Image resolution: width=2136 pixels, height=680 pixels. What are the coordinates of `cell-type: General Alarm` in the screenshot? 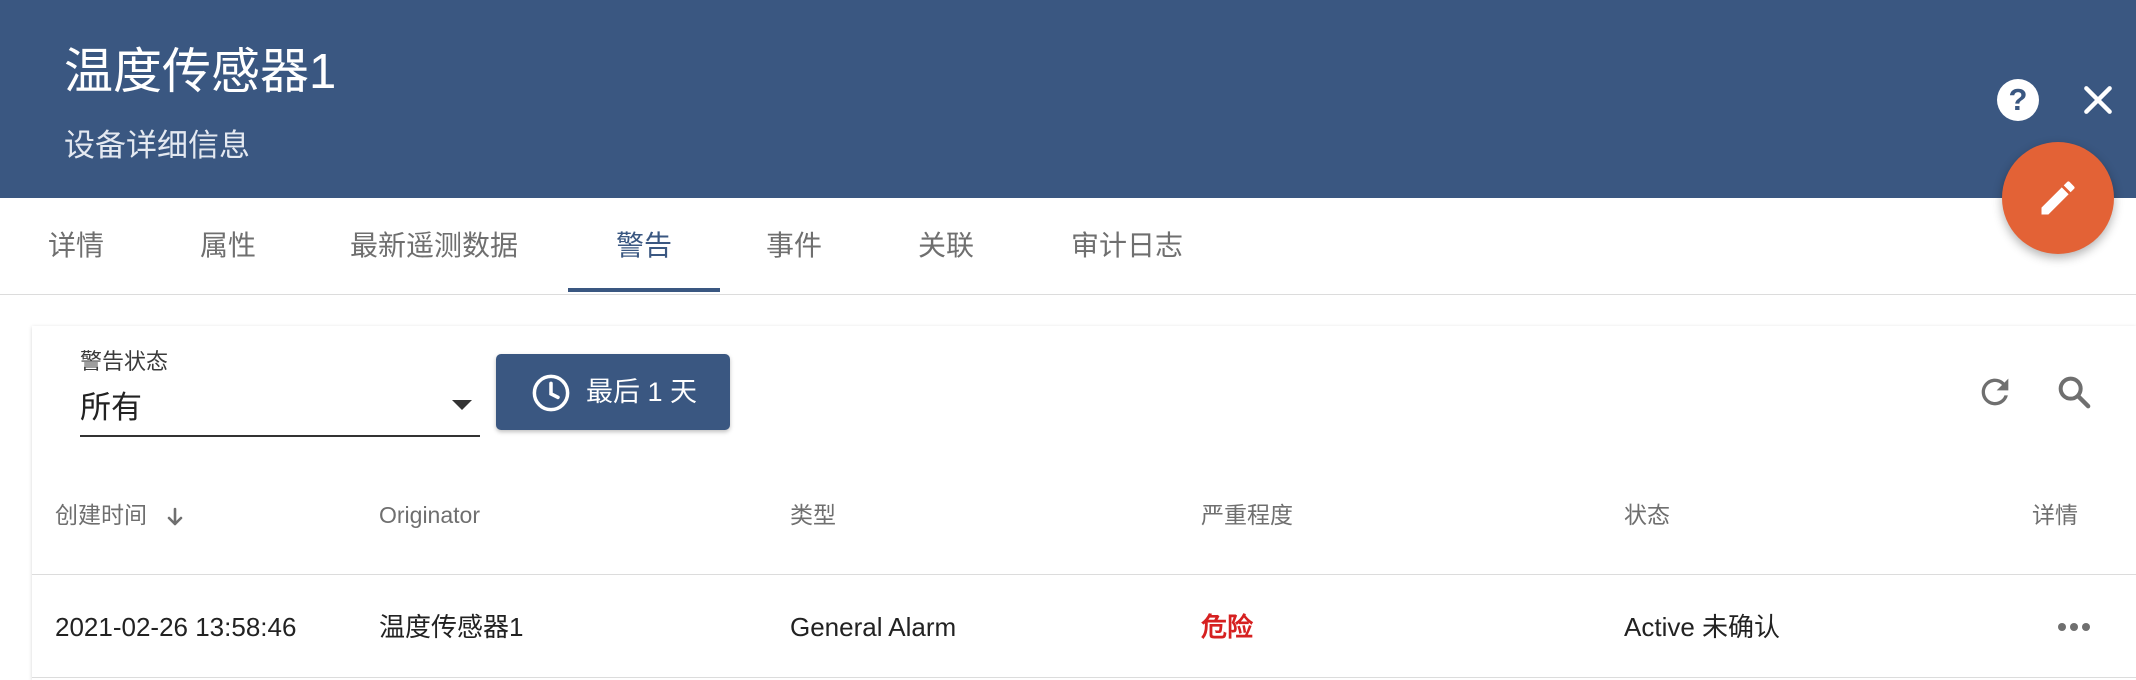 It's located at (873, 627).